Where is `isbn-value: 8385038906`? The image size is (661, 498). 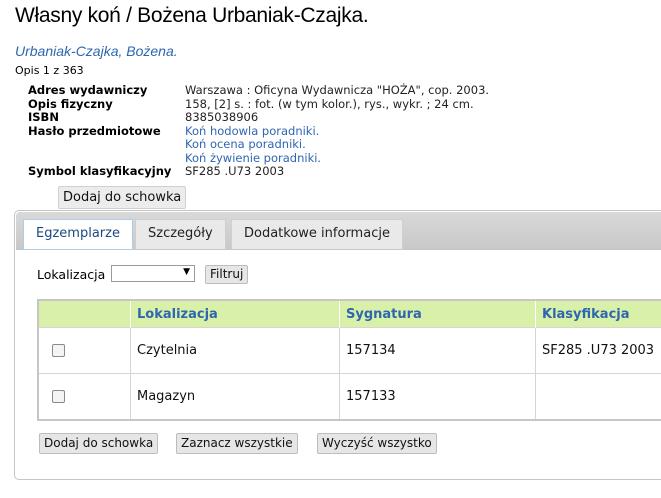
isbn-value: 8385038906 is located at coordinates (222, 117).